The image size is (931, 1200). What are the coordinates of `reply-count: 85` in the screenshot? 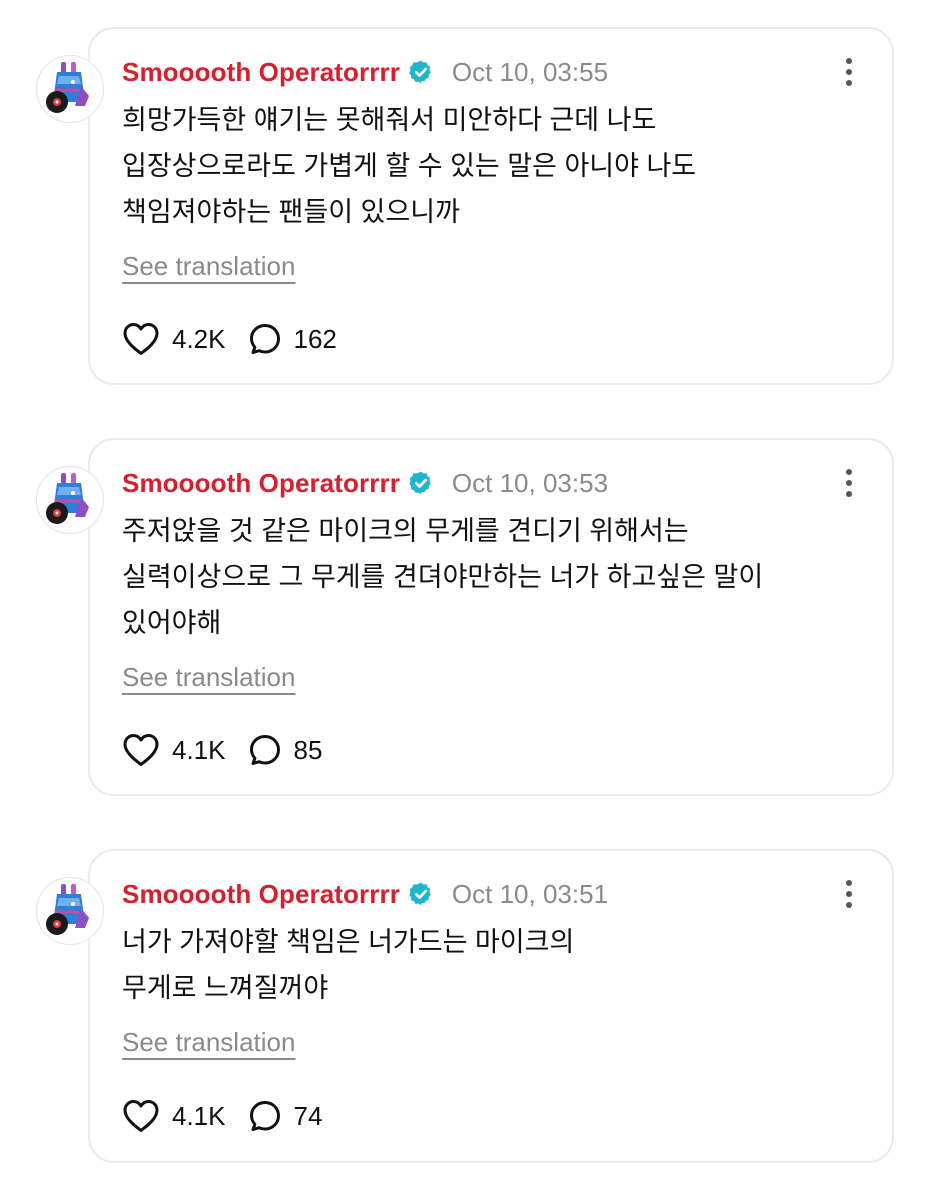 It's located at (308, 749).